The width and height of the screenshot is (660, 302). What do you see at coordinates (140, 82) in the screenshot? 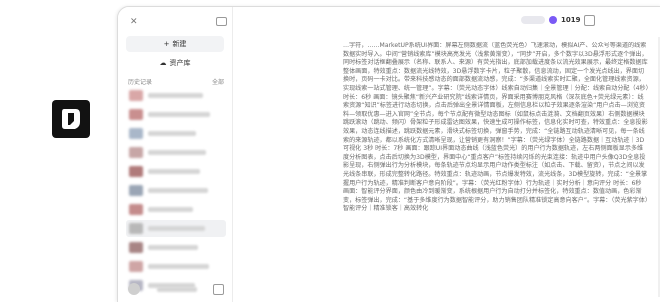
I see `history-title: 历史记录` at bounding box center [140, 82].